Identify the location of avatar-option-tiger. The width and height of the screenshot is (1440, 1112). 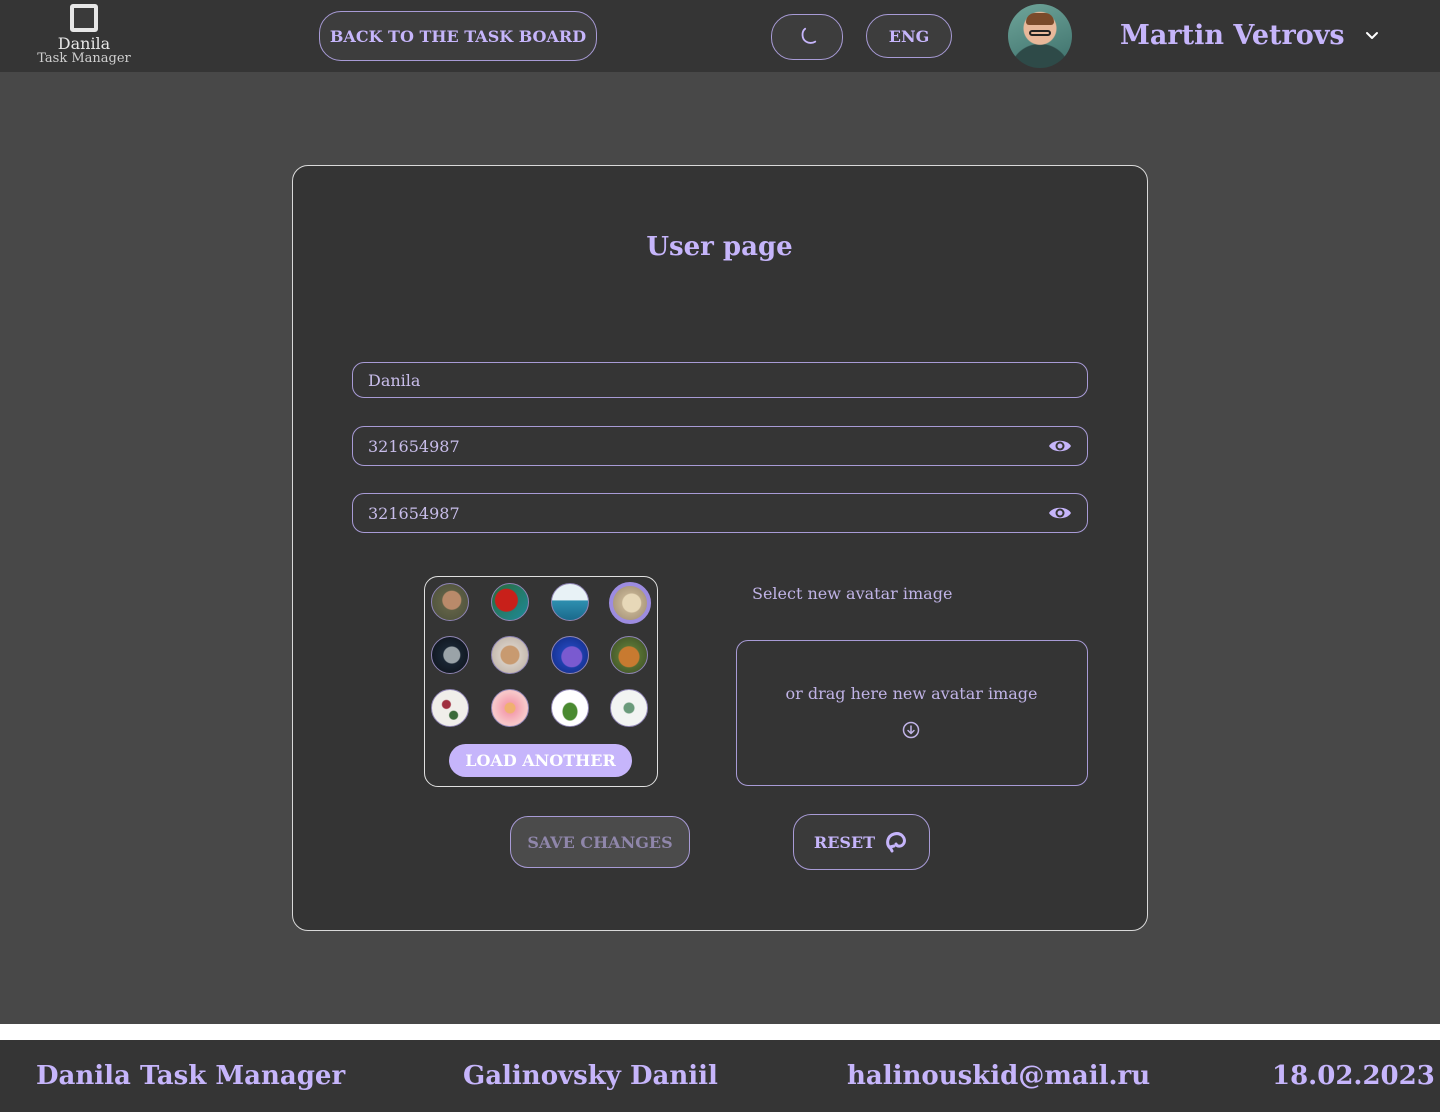
(629, 655).